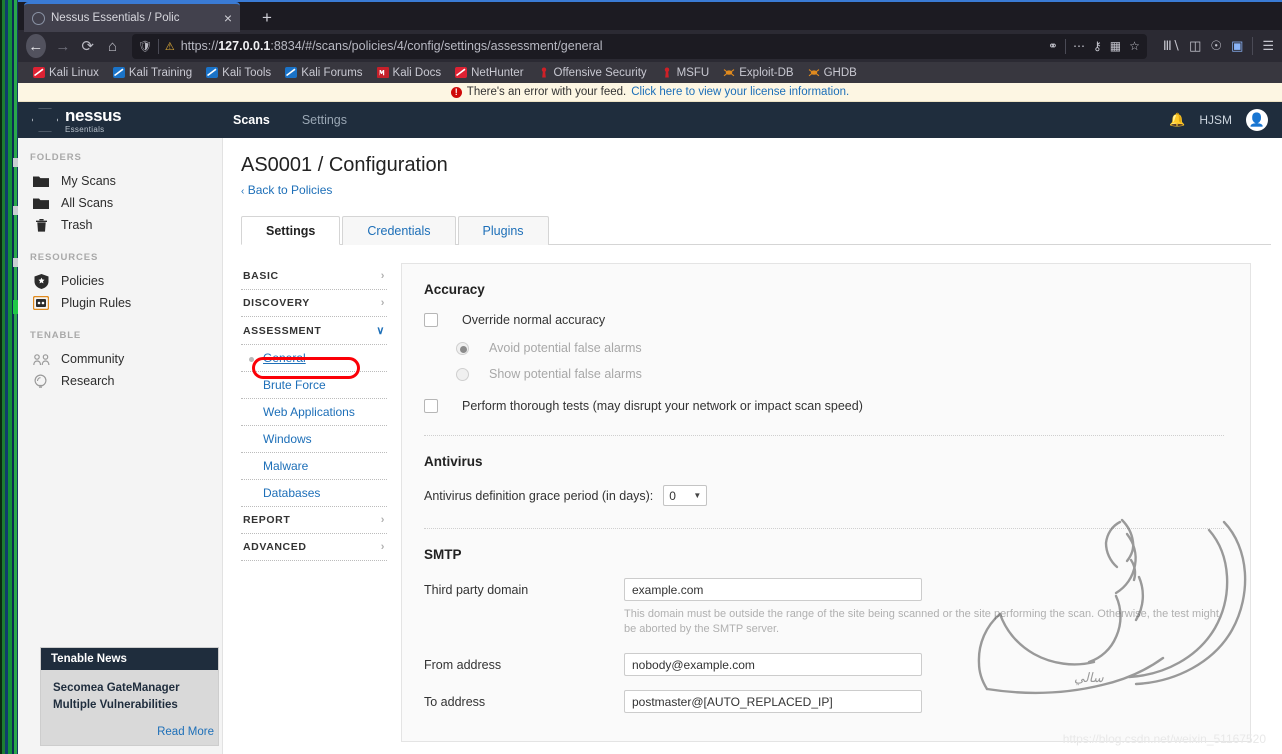 The width and height of the screenshot is (1282, 754). I want to click on tab-settings: Settings, so click(291, 230).